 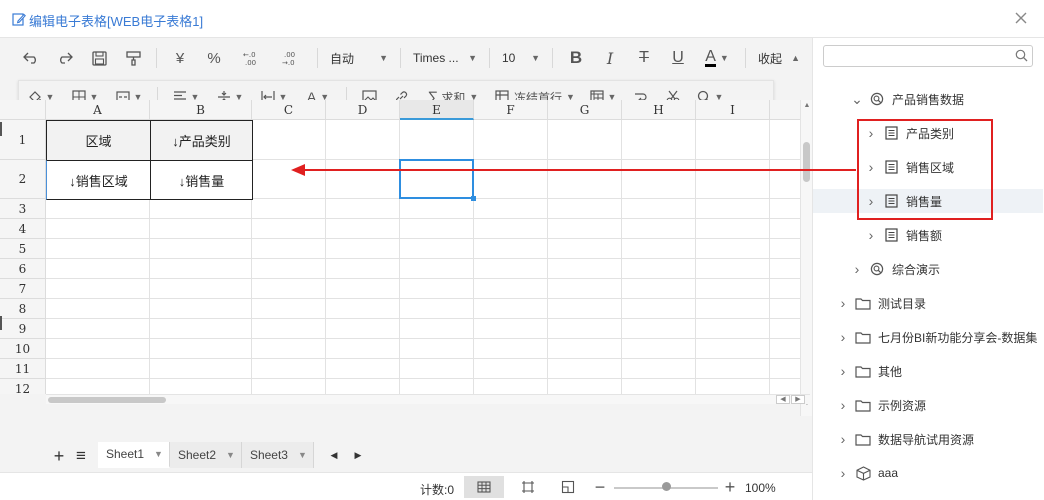 I want to click on page-break-view-button, so click(x=528, y=487).